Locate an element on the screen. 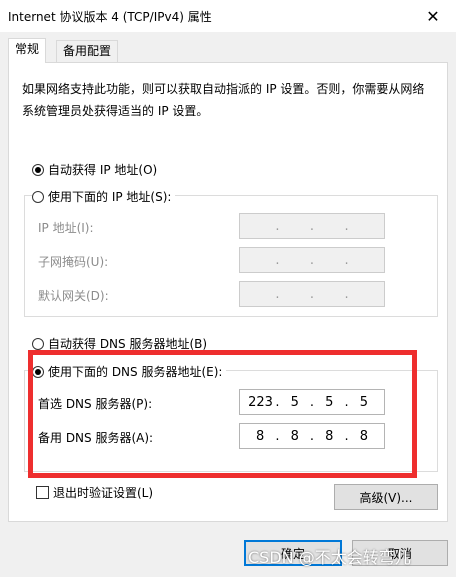 The height and width of the screenshot is (577, 456). validate-on-exit-label: 退出时验证设置(L) is located at coordinates (103, 493).